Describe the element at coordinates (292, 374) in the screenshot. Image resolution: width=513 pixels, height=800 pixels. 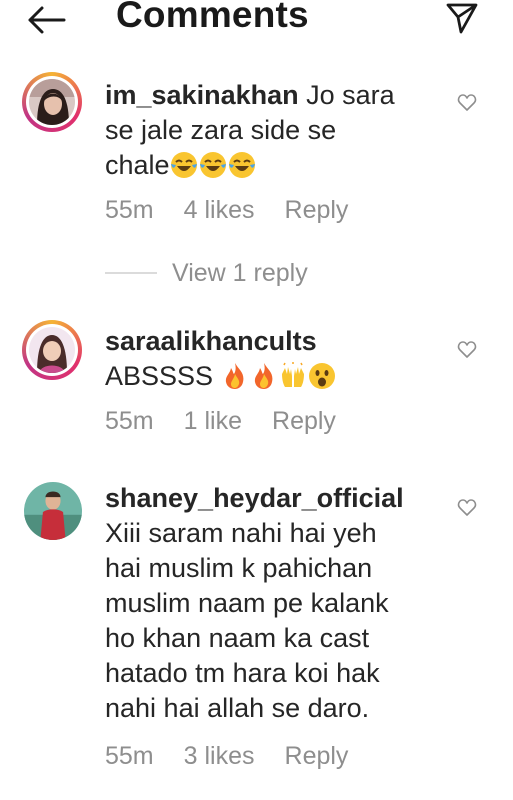
I see `raising-hands-icon` at that location.